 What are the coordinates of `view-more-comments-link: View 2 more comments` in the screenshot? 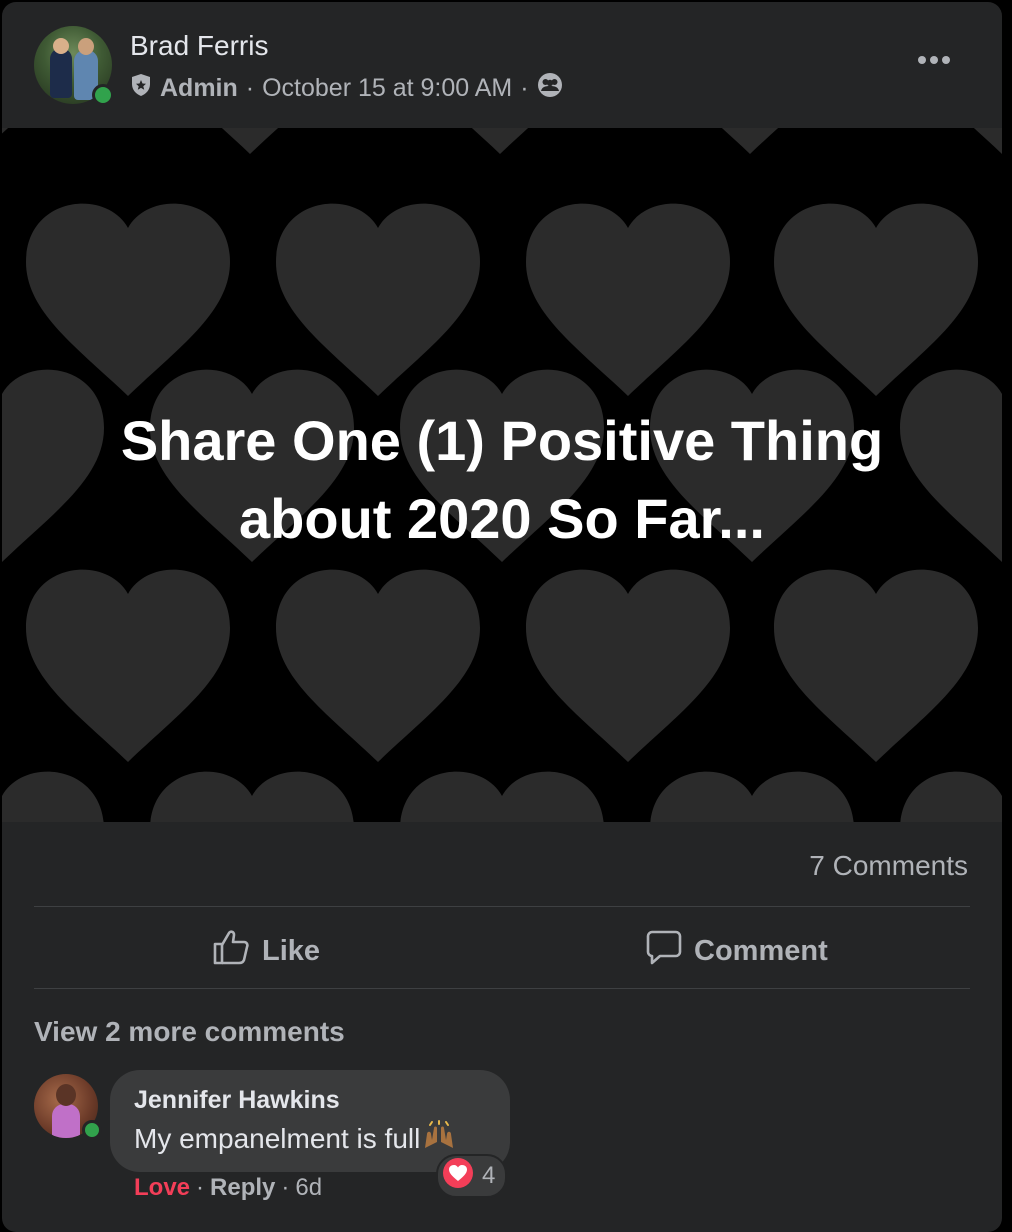 It's located at (189, 1032).